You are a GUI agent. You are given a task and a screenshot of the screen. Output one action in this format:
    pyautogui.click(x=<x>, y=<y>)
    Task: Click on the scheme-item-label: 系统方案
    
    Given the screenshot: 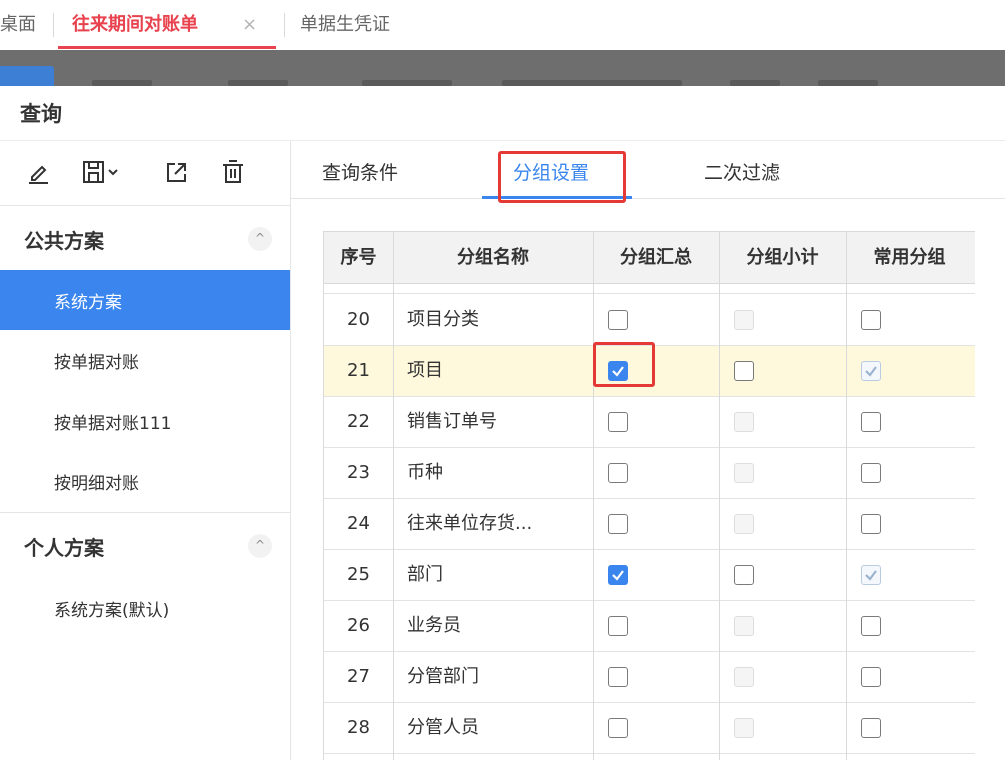 What is the action you would take?
    pyautogui.click(x=88, y=303)
    